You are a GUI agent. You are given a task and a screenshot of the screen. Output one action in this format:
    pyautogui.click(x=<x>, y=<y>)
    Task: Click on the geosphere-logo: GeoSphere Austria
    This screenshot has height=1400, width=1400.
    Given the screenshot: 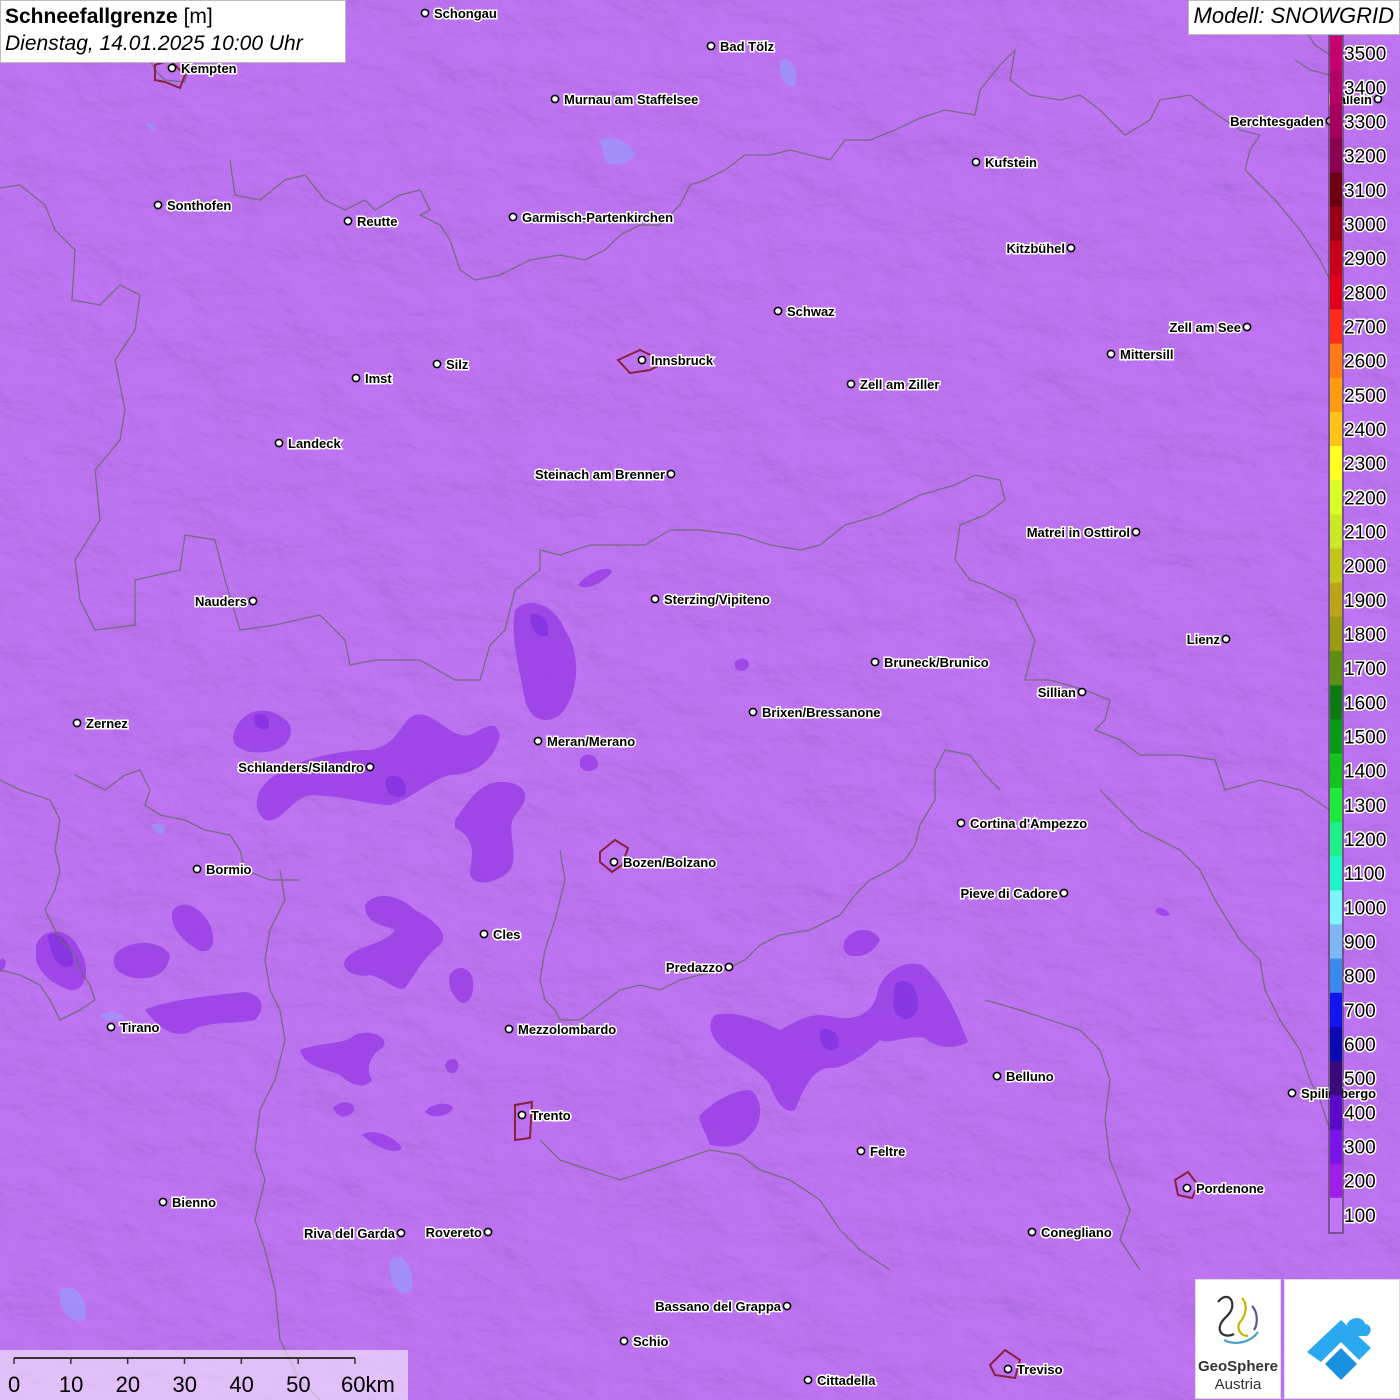 What is the action you would take?
    pyautogui.click(x=1238, y=1339)
    